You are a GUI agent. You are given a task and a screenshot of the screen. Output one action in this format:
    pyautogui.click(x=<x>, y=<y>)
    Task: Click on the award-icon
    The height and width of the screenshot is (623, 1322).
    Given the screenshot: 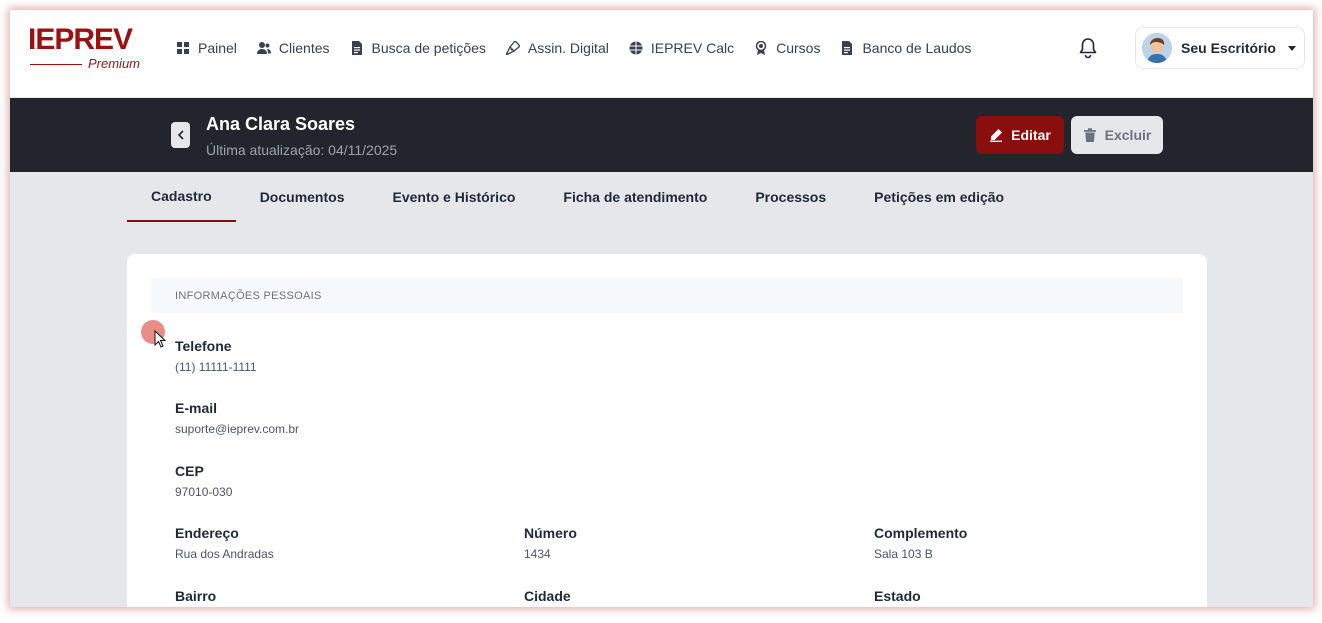 What is the action you would take?
    pyautogui.click(x=761, y=48)
    